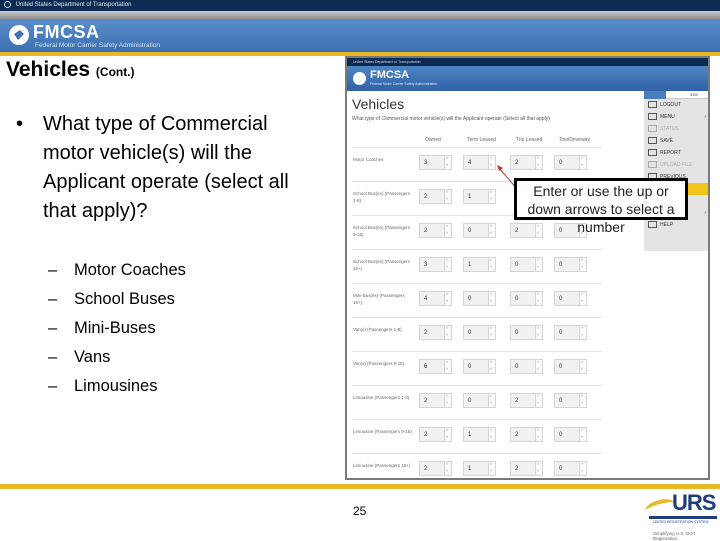  What do you see at coordinates (124, 299) in the screenshot?
I see `list-item-label: School Buses` at bounding box center [124, 299].